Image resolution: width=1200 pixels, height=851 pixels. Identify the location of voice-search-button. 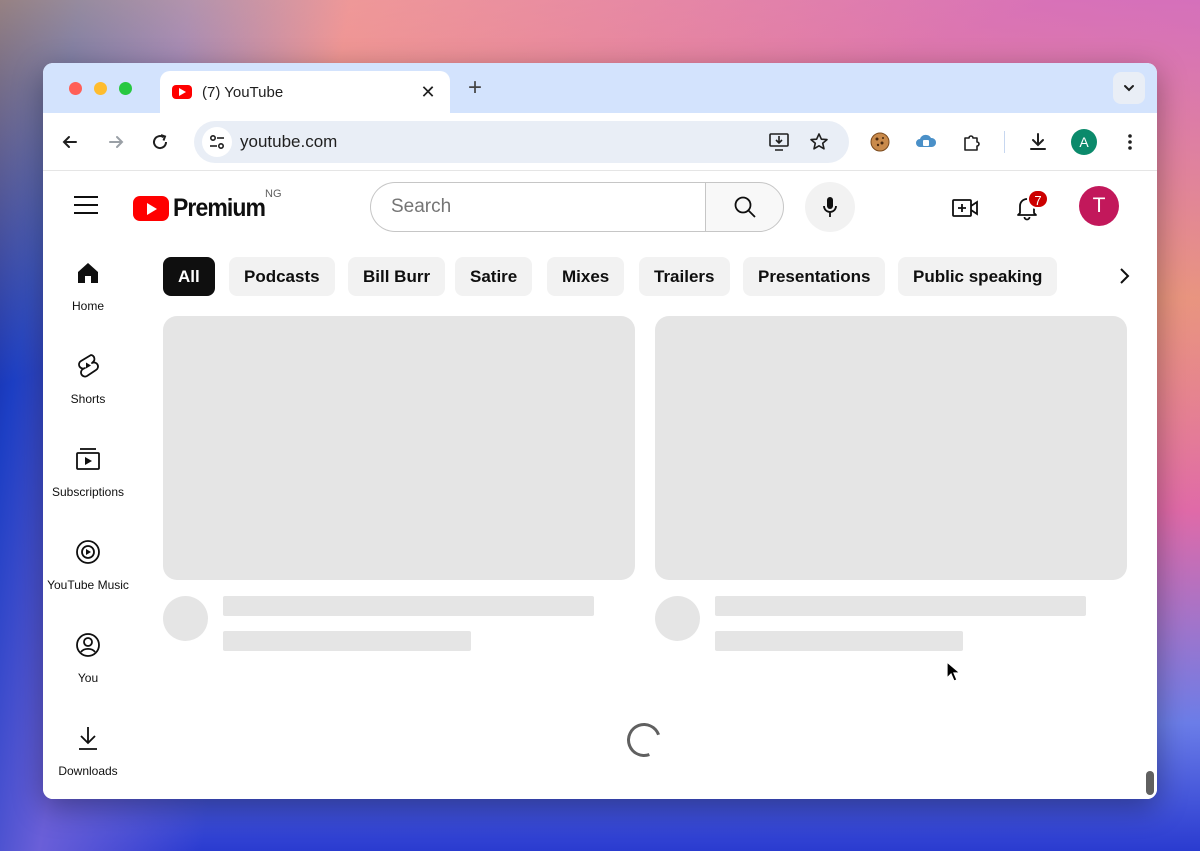
(830, 207).